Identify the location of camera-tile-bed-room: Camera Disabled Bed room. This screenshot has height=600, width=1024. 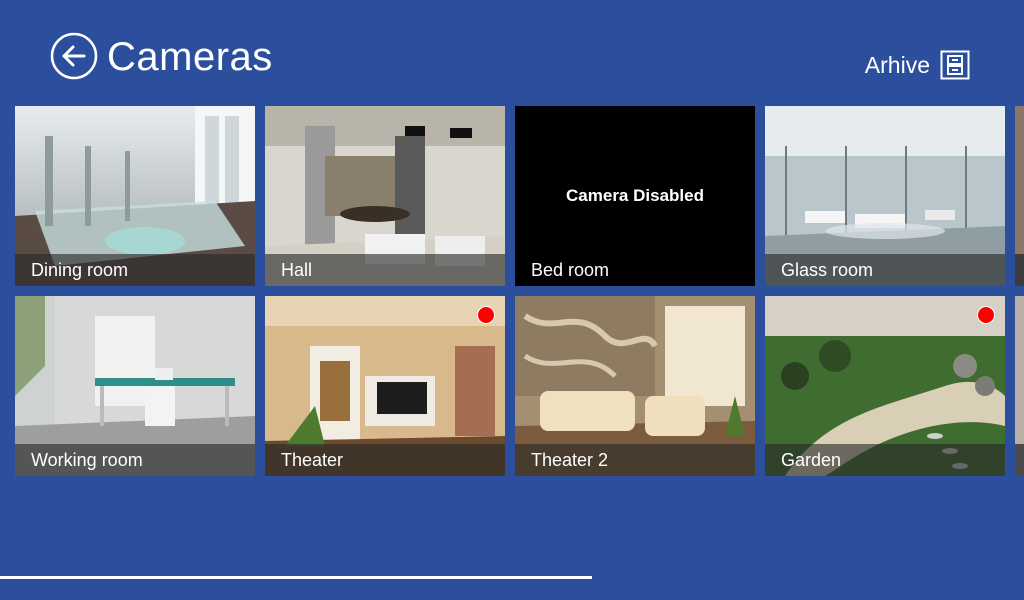
(635, 196).